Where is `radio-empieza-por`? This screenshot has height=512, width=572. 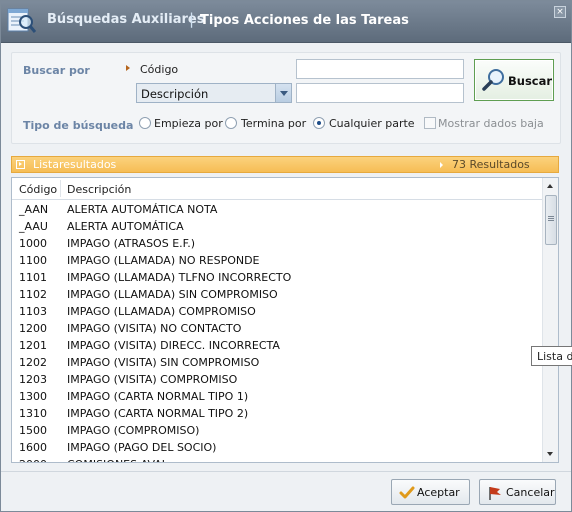 radio-empieza-por is located at coordinates (145, 123).